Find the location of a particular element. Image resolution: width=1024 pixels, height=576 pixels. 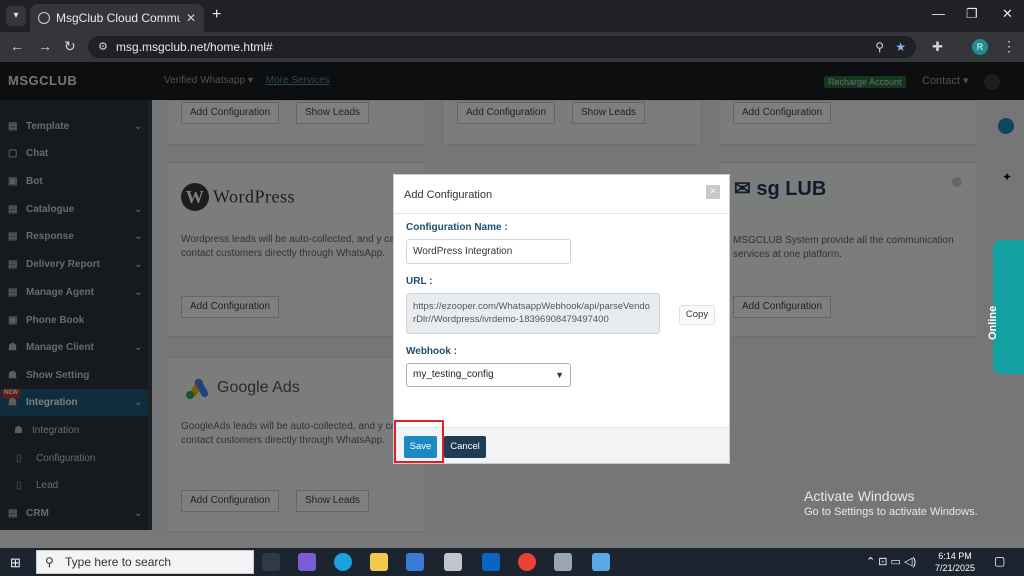

date: 7/21/2025 is located at coordinates (955, 568).